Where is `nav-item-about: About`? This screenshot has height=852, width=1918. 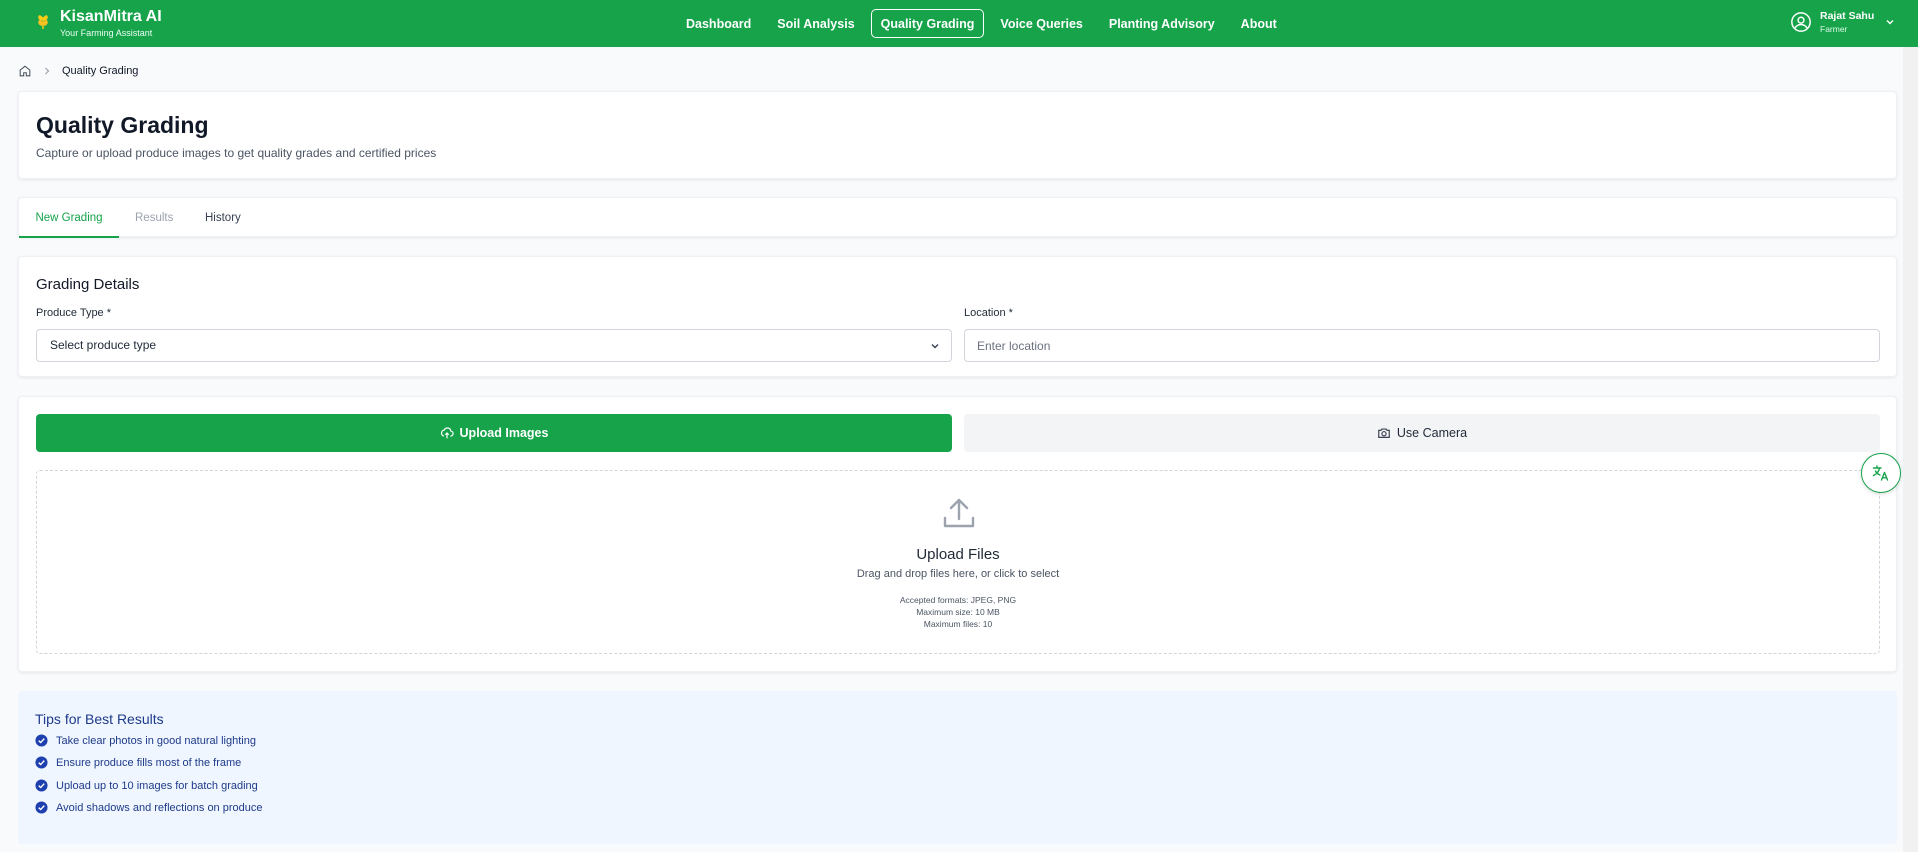 nav-item-about: About is located at coordinates (1259, 23).